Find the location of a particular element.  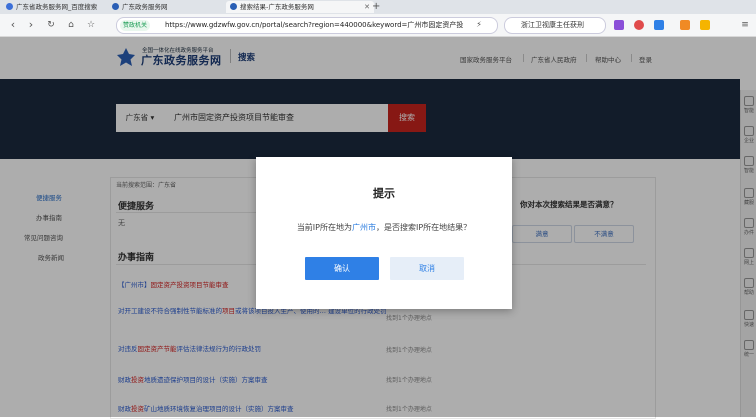

dialog-message: 当前IP所在地为广州市，是否搜索IP所在地结果？ is located at coordinates (384, 227).